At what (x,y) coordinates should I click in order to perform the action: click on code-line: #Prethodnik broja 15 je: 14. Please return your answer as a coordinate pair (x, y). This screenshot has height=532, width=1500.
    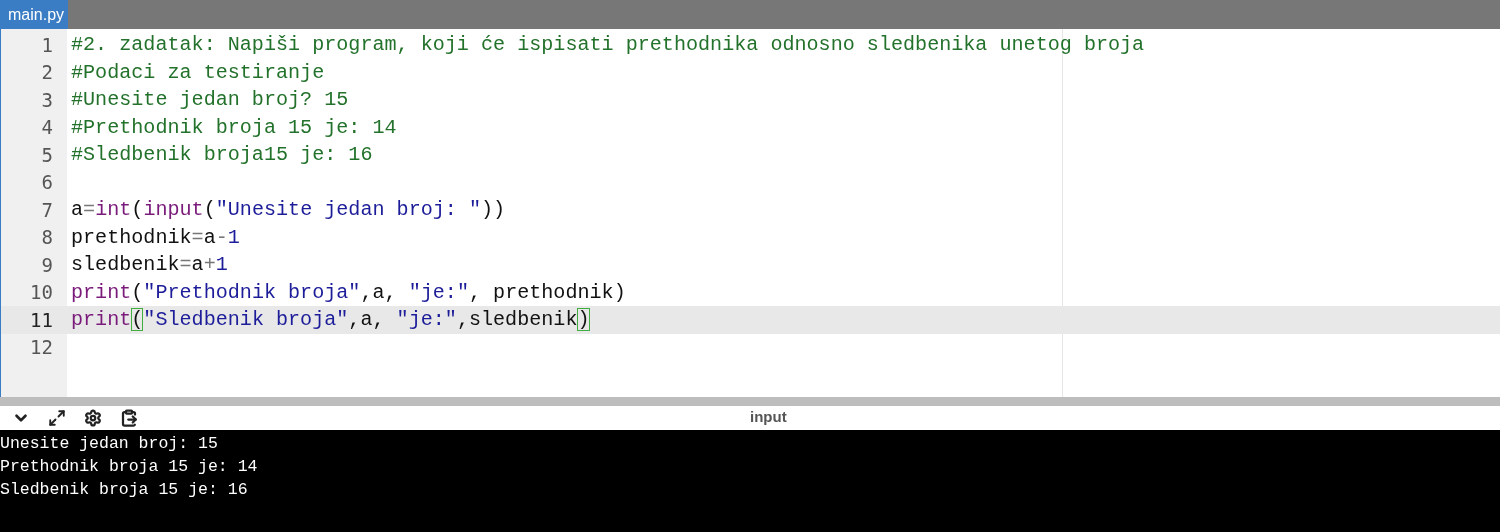
    Looking at the image, I should click on (234, 127).